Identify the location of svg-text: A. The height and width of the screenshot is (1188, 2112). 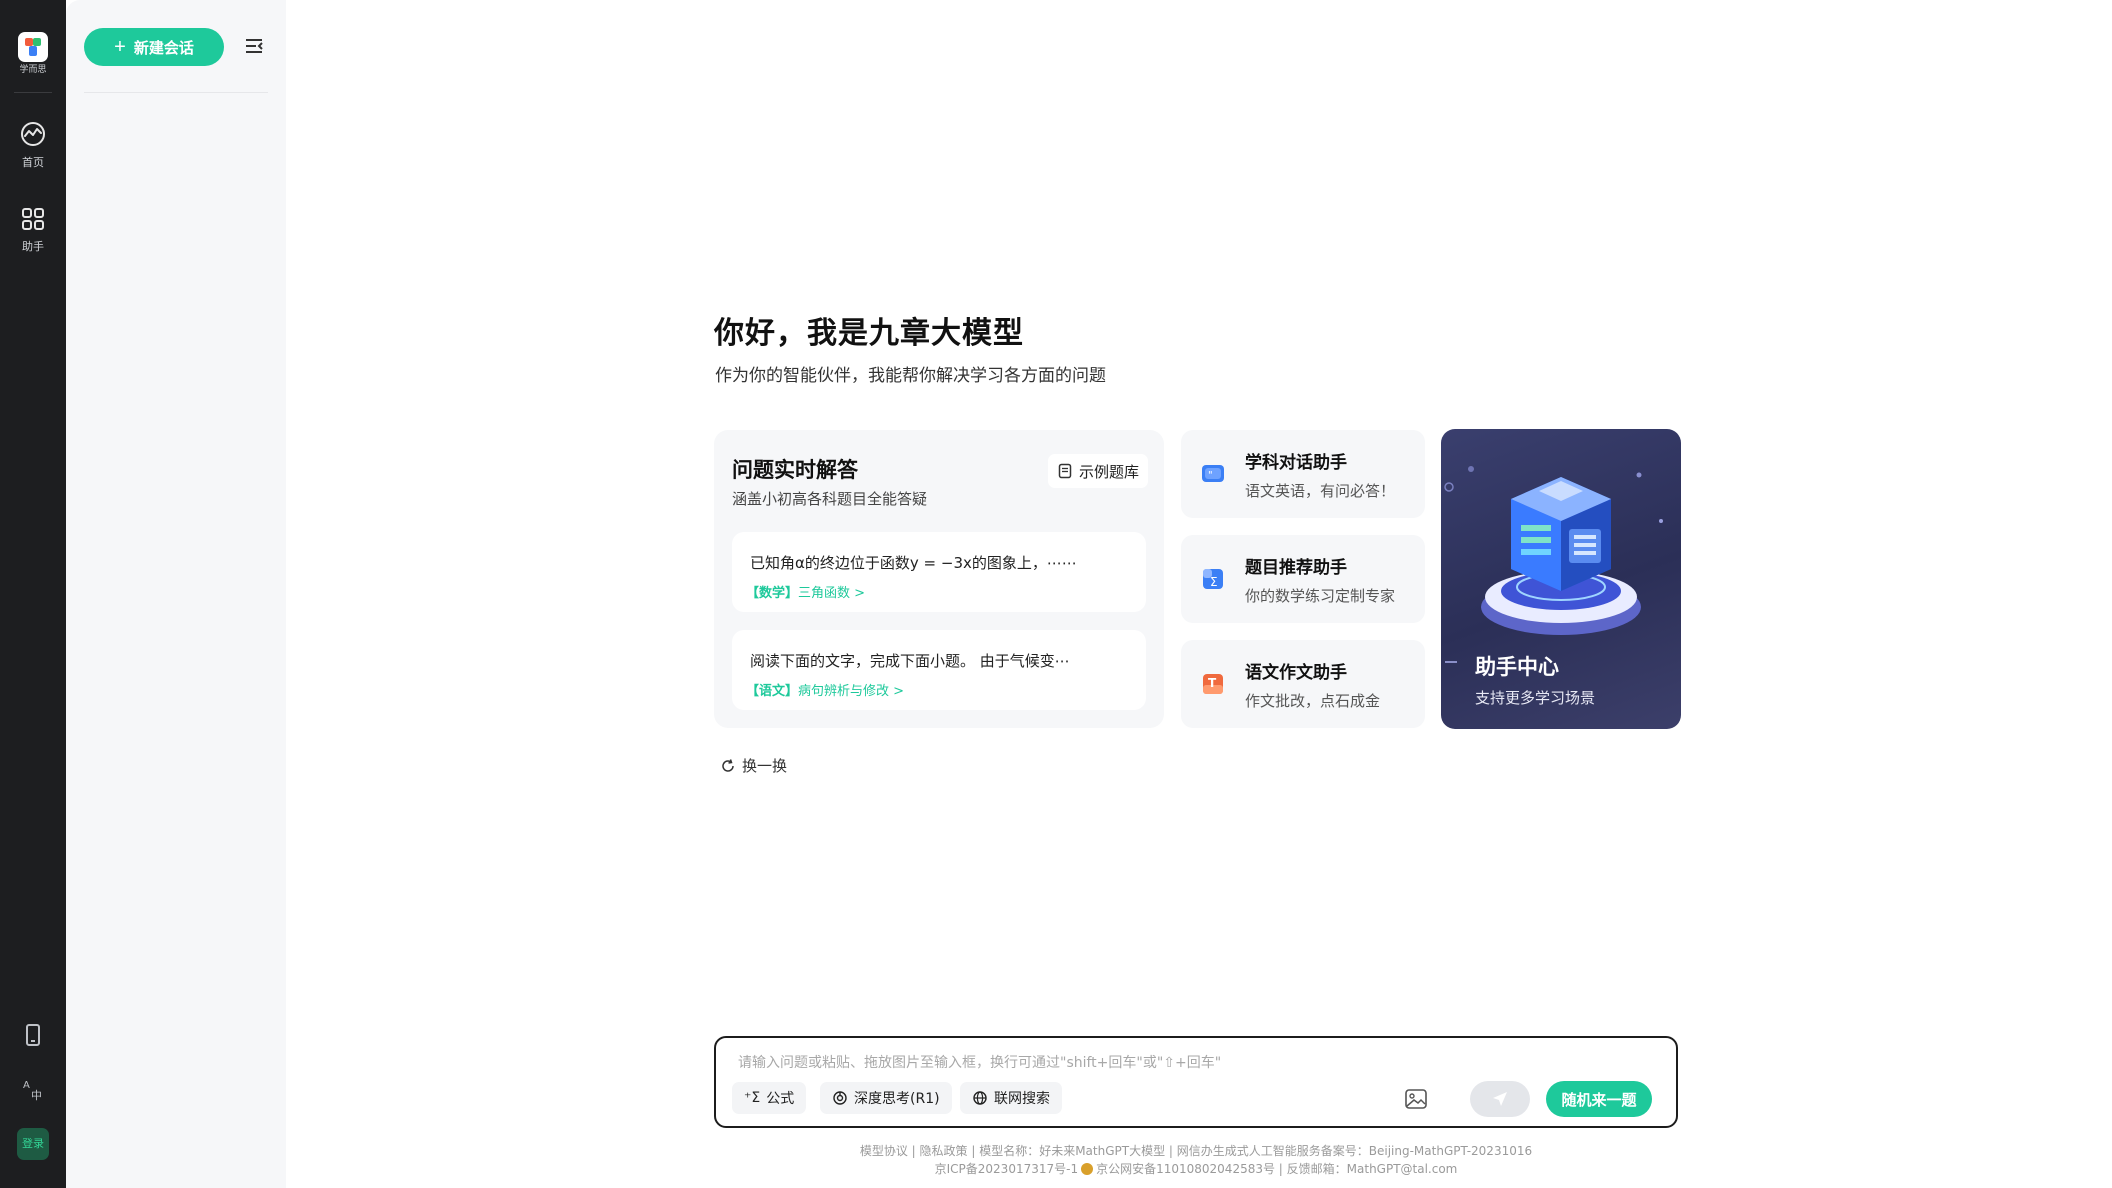
(26, 1085).